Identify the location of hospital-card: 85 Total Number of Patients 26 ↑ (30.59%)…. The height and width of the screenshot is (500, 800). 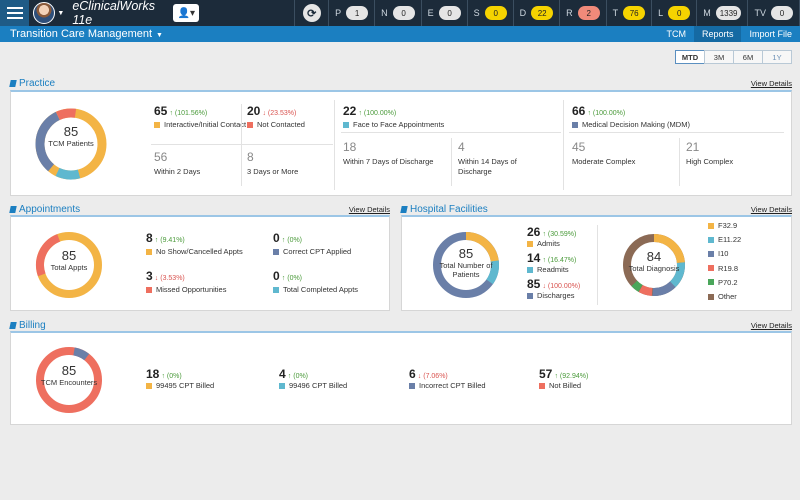
(596, 263).